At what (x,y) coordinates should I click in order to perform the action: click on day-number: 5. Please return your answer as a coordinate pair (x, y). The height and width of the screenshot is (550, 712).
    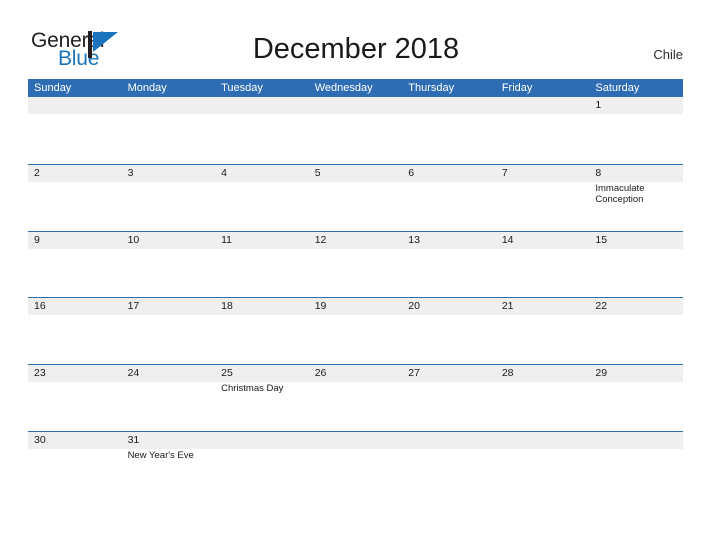
    Looking at the image, I should click on (317, 172).